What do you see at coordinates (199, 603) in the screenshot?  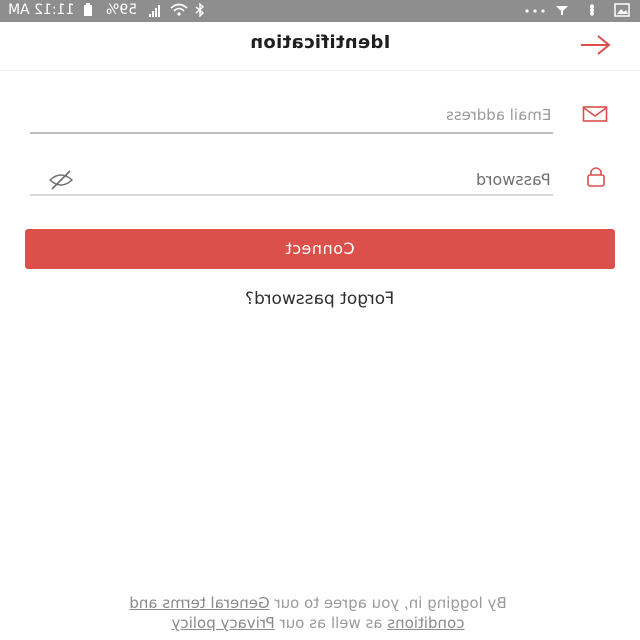 I see `terms-link: General terms and` at bounding box center [199, 603].